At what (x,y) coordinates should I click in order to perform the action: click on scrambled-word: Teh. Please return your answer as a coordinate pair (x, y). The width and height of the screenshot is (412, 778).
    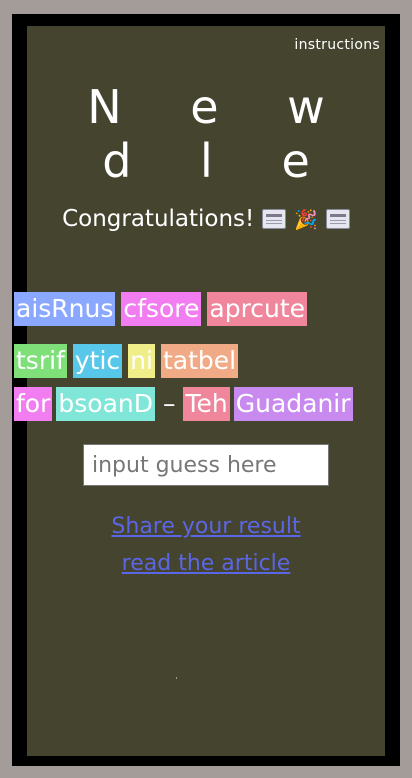
    Looking at the image, I should click on (206, 404).